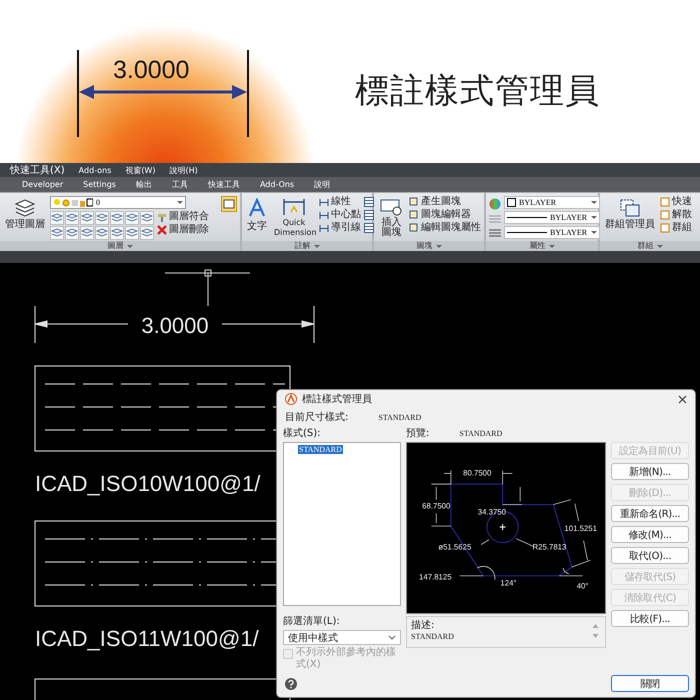 This screenshot has width=700, height=700. What do you see at coordinates (477, 473) in the screenshot?
I see `preview-dimension-label: 80.7500` at bounding box center [477, 473].